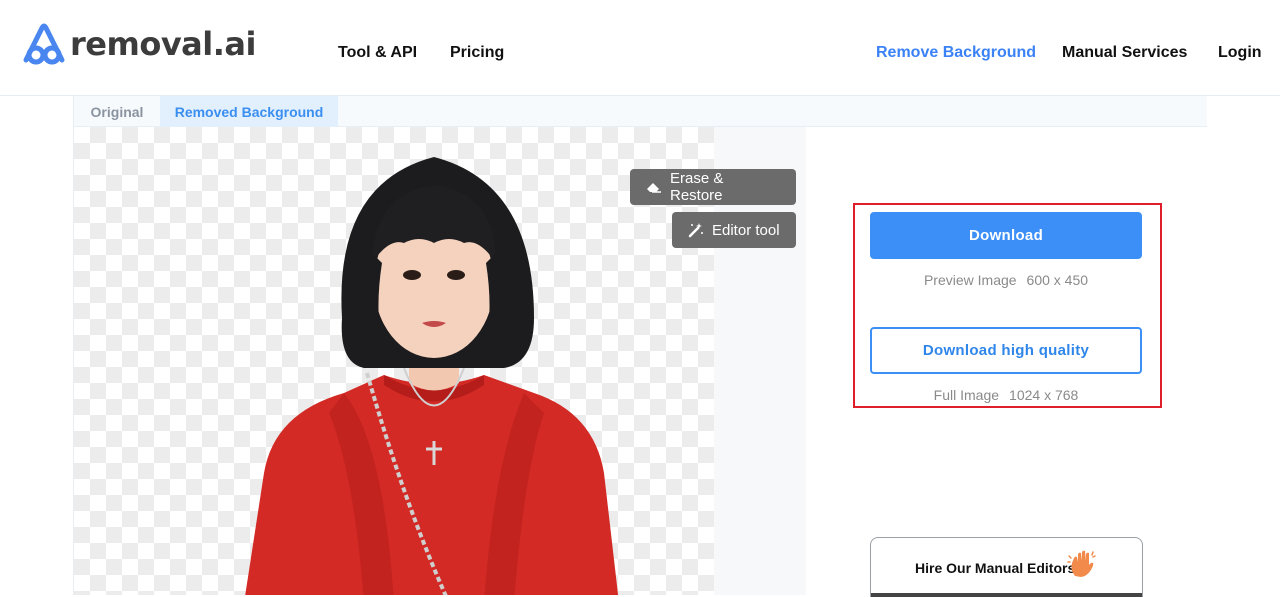 The width and height of the screenshot is (1280, 597). What do you see at coordinates (654, 188) in the screenshot?
I see `eraser-icon` at bounding box center [654, 188].